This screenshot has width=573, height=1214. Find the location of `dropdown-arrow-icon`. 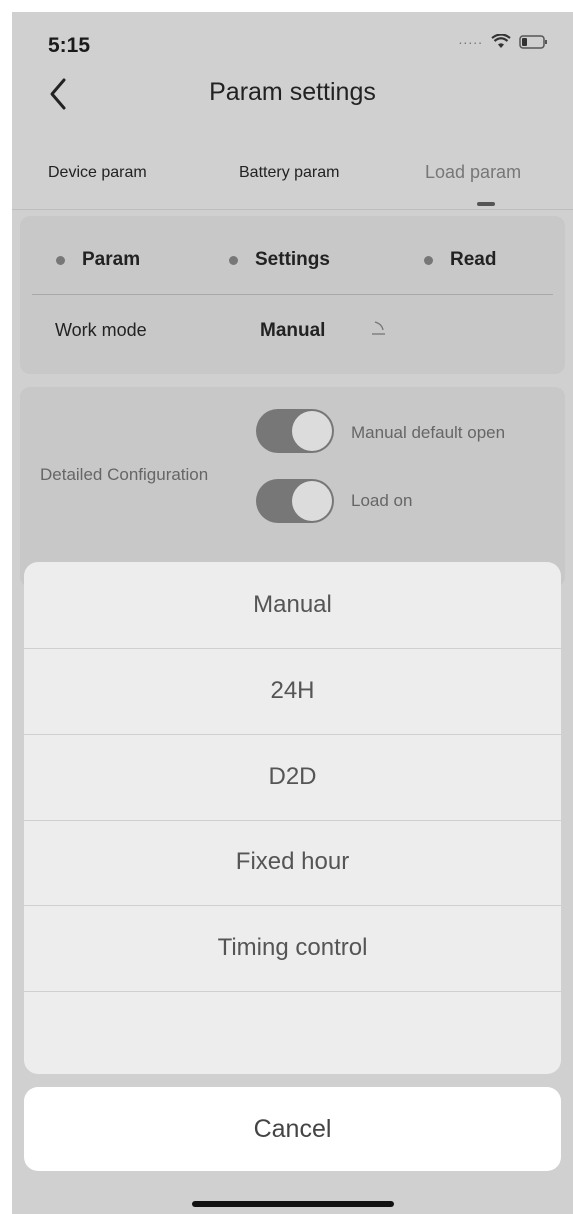

dropdown-arrow-icon is located at coordinates (380, 327).